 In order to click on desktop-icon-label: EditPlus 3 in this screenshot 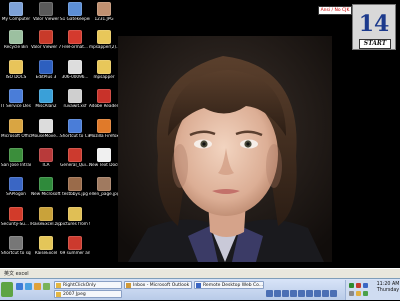, I will do `click(46, 77)`.